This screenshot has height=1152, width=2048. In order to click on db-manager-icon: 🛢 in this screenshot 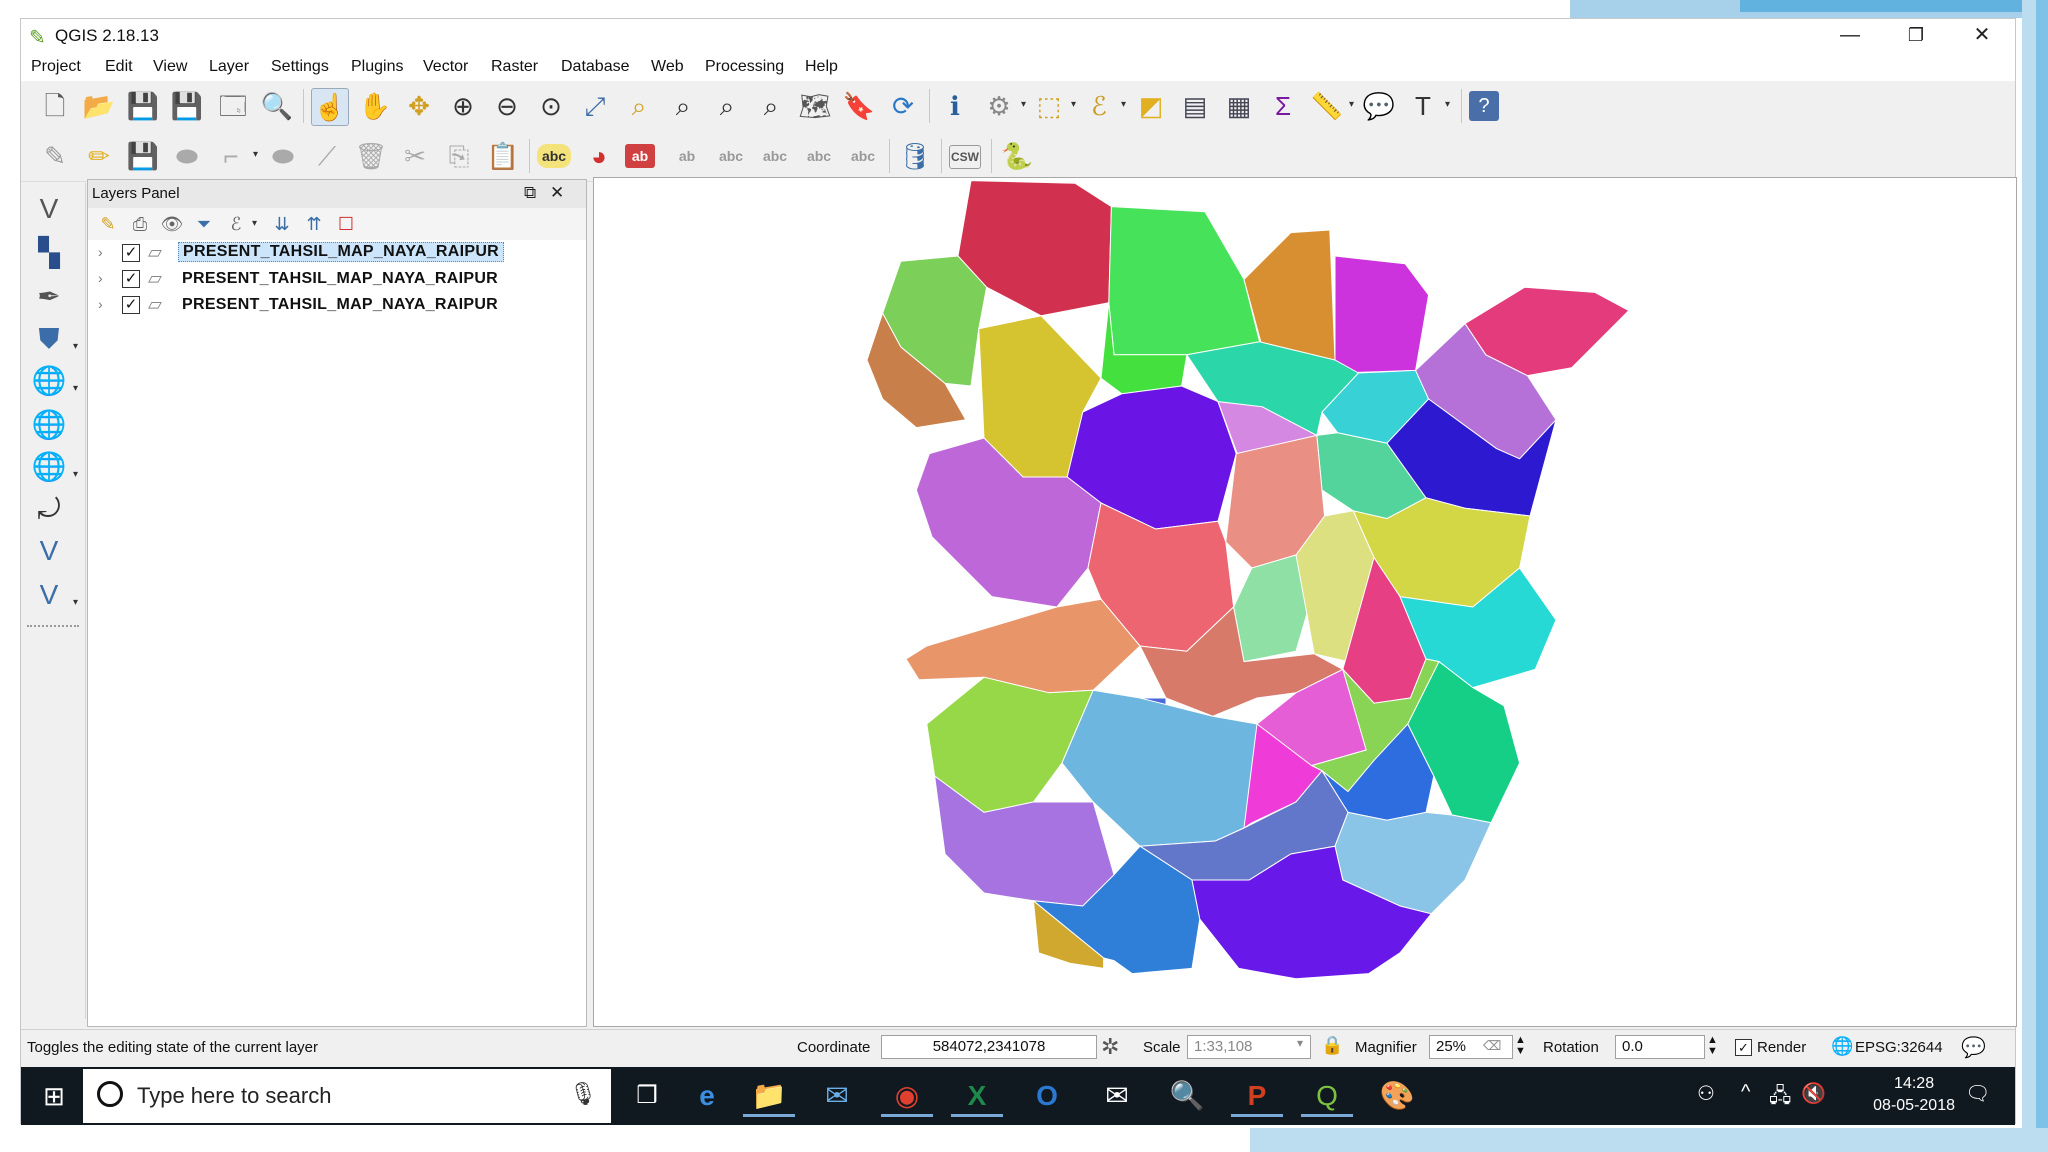, I will do `click(915, 156)`.